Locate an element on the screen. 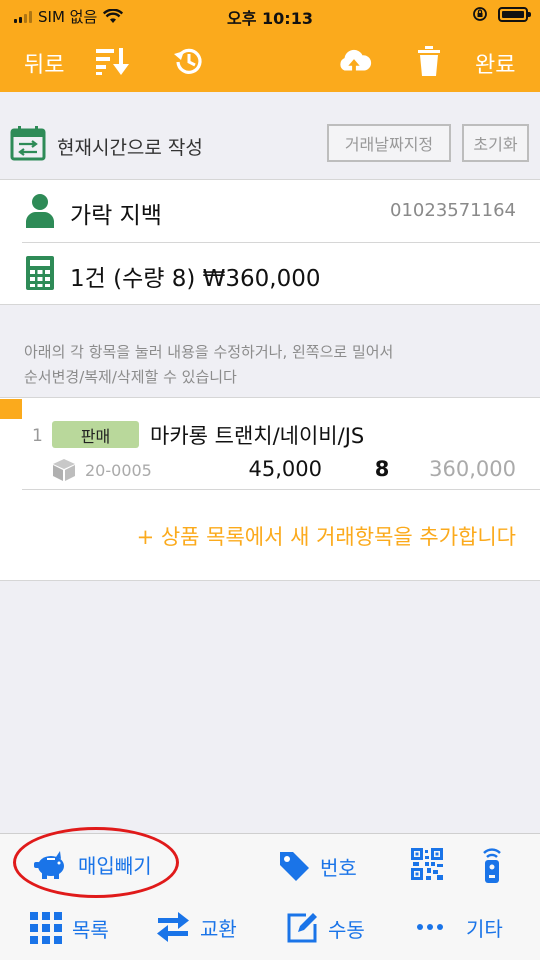 This screenshot has width=540, height=960. help-line-2: 순서변경/복제/삭제할 수 있습니다 is located at coordinates (130, 377).